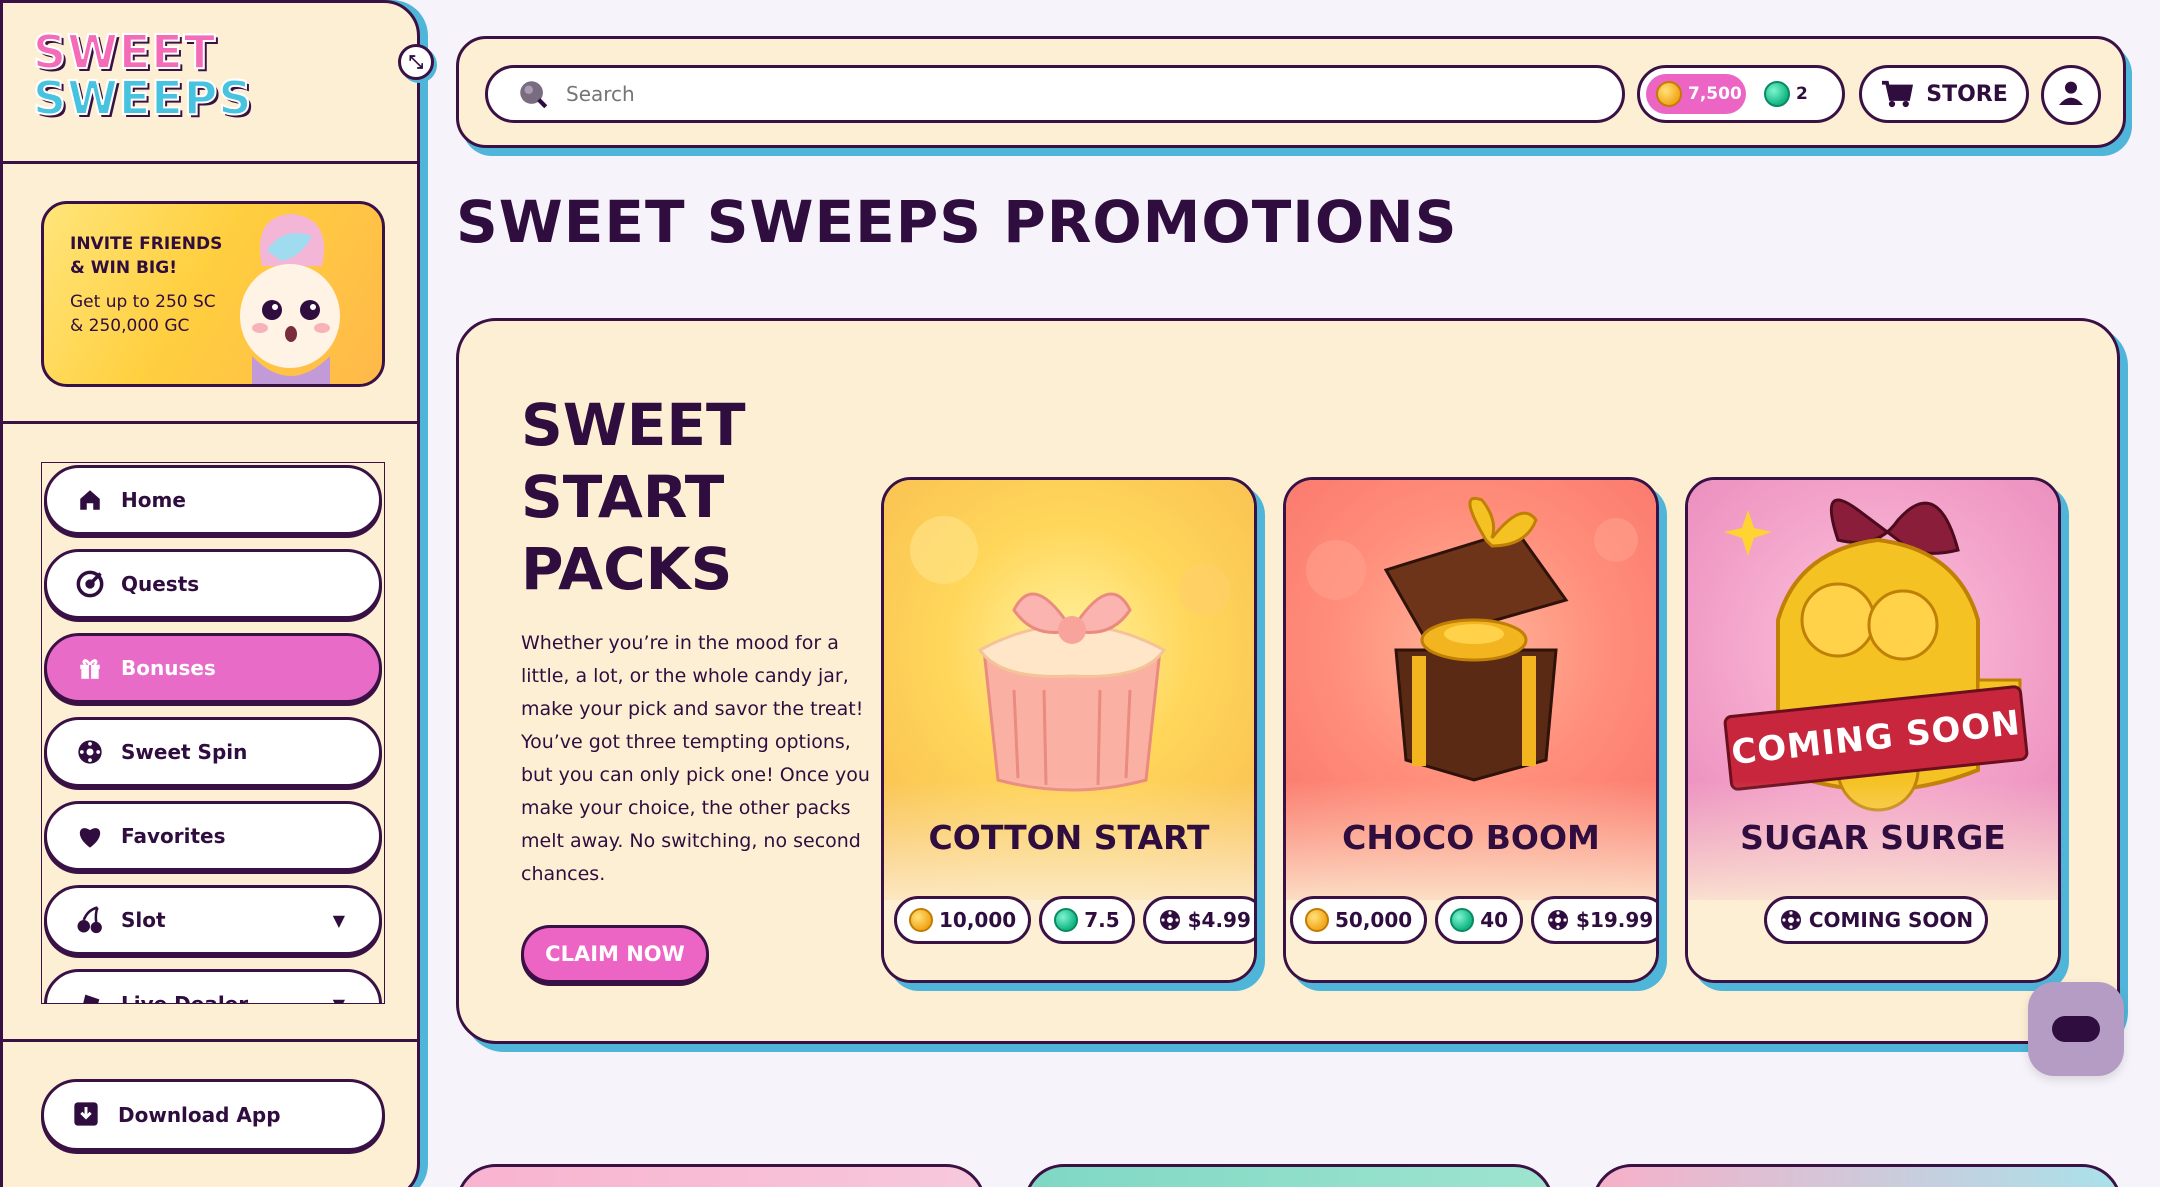 This screenshot has width=2160, height=1187. Describe the element at coordinates (533, 94) in the screenshot. I see `search-icon` at that location.